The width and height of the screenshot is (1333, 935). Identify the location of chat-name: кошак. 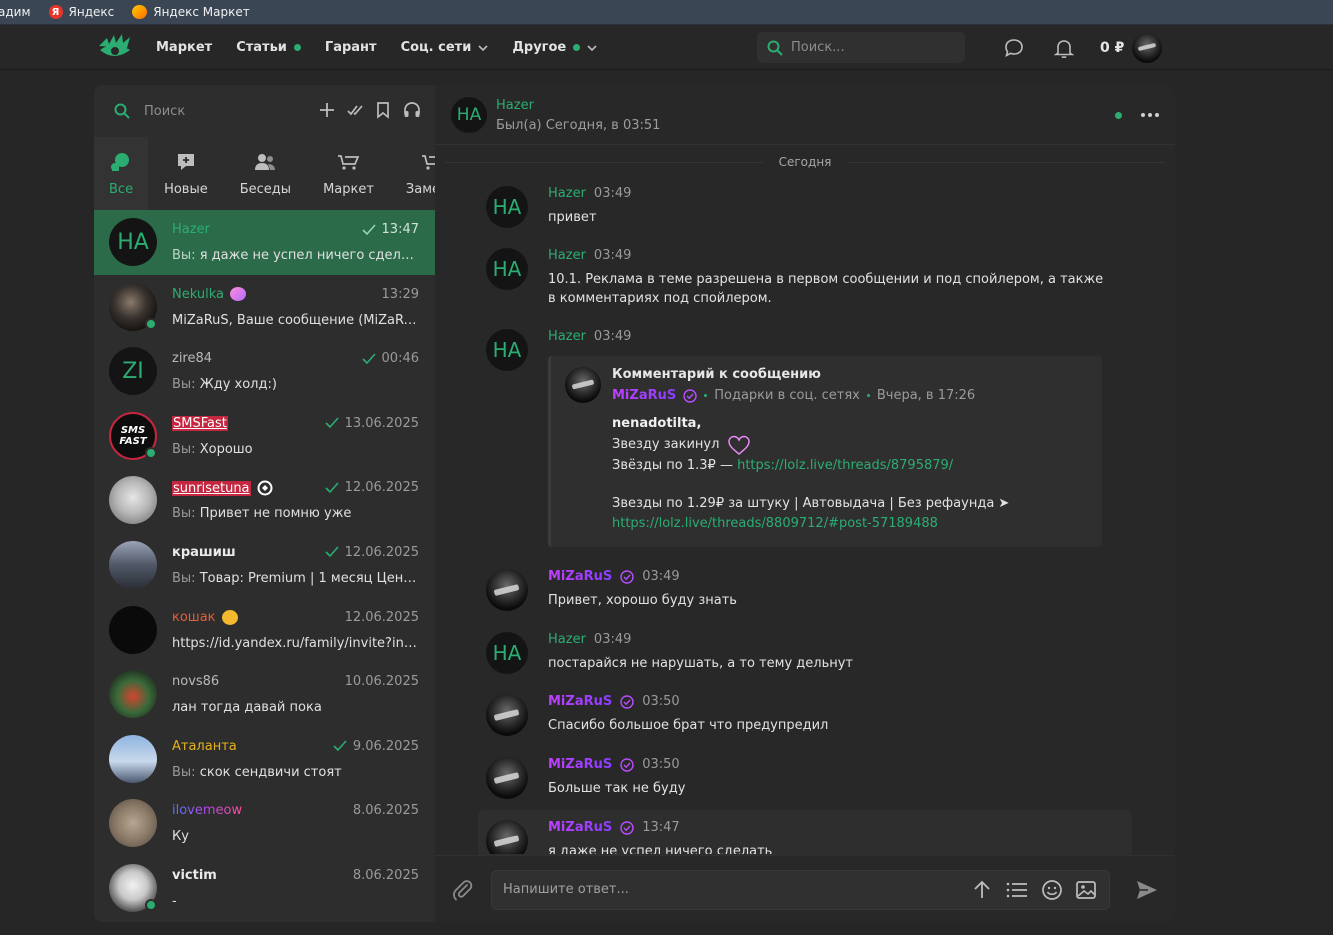
(194, 617).